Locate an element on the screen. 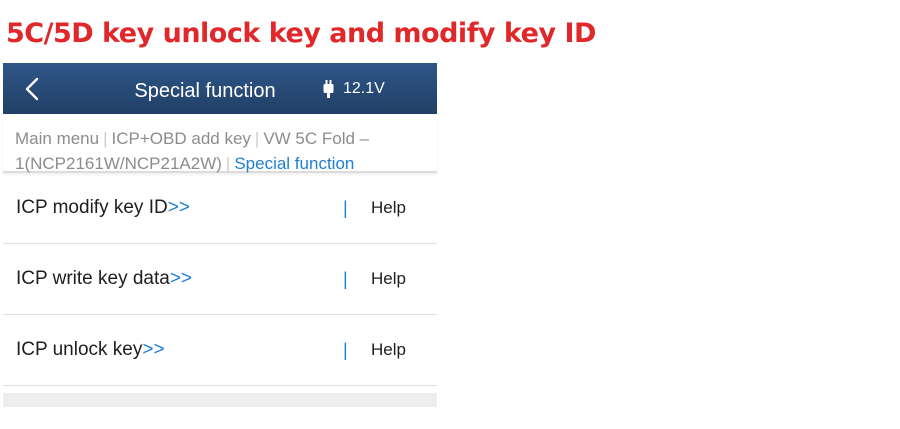 This screenshot has height=429, width=900. help-button-icp-modify-key-id: Help is located at coordinates (388, 208).